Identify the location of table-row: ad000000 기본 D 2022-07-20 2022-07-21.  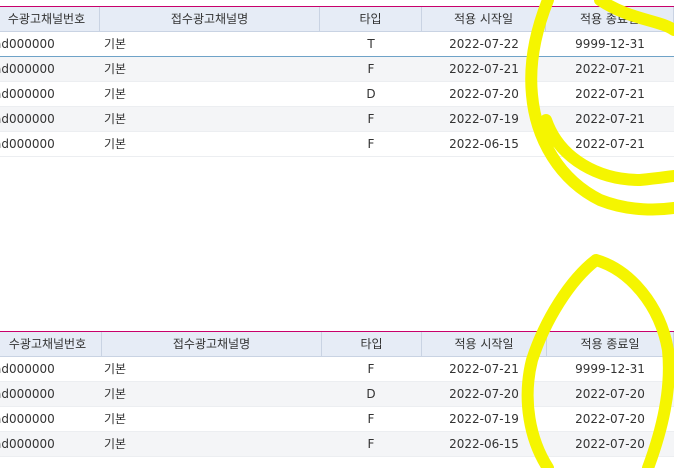
(337, 94).